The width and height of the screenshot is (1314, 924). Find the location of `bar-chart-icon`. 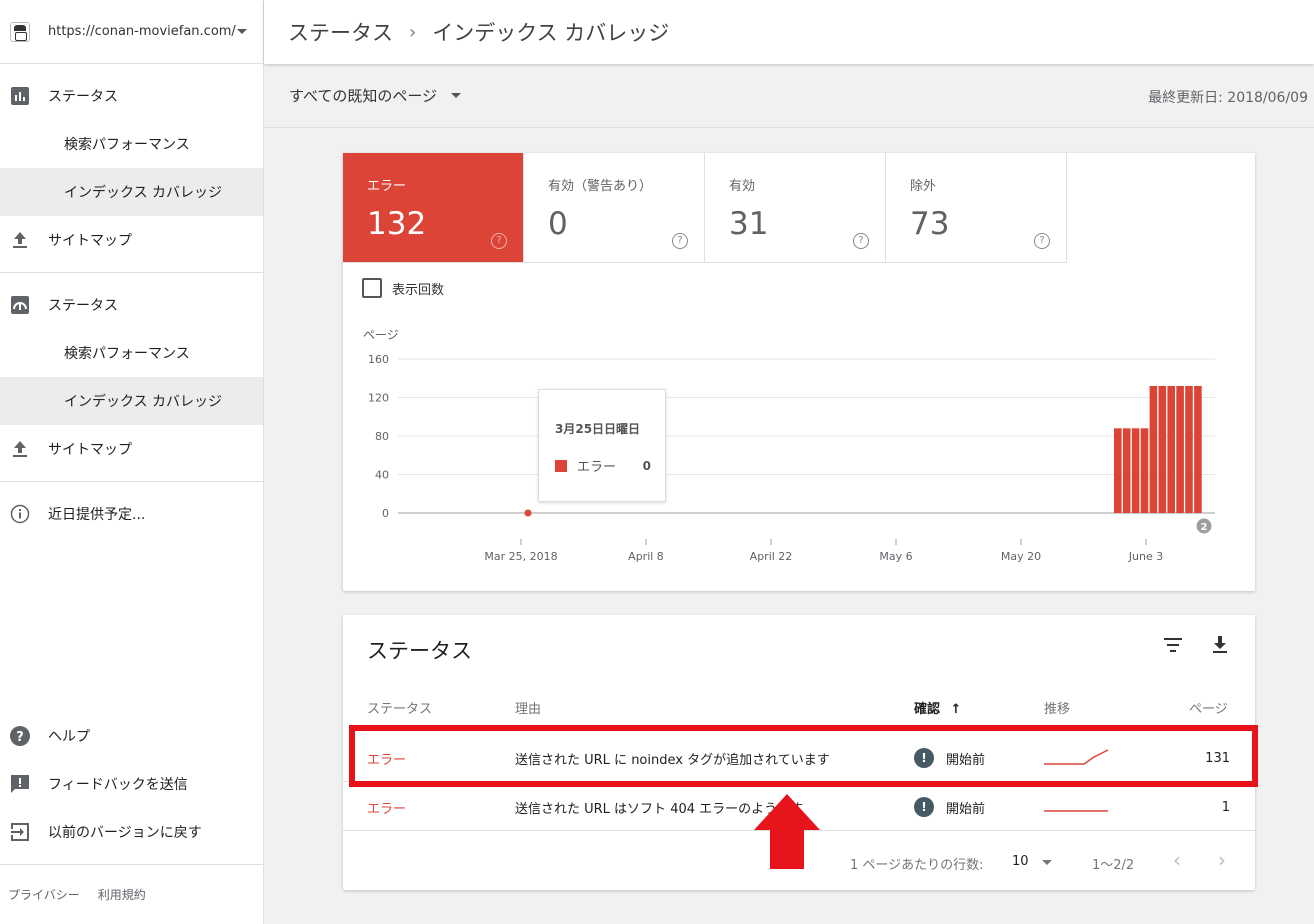

bar-chart-icon is located at coordinates (20, 96).